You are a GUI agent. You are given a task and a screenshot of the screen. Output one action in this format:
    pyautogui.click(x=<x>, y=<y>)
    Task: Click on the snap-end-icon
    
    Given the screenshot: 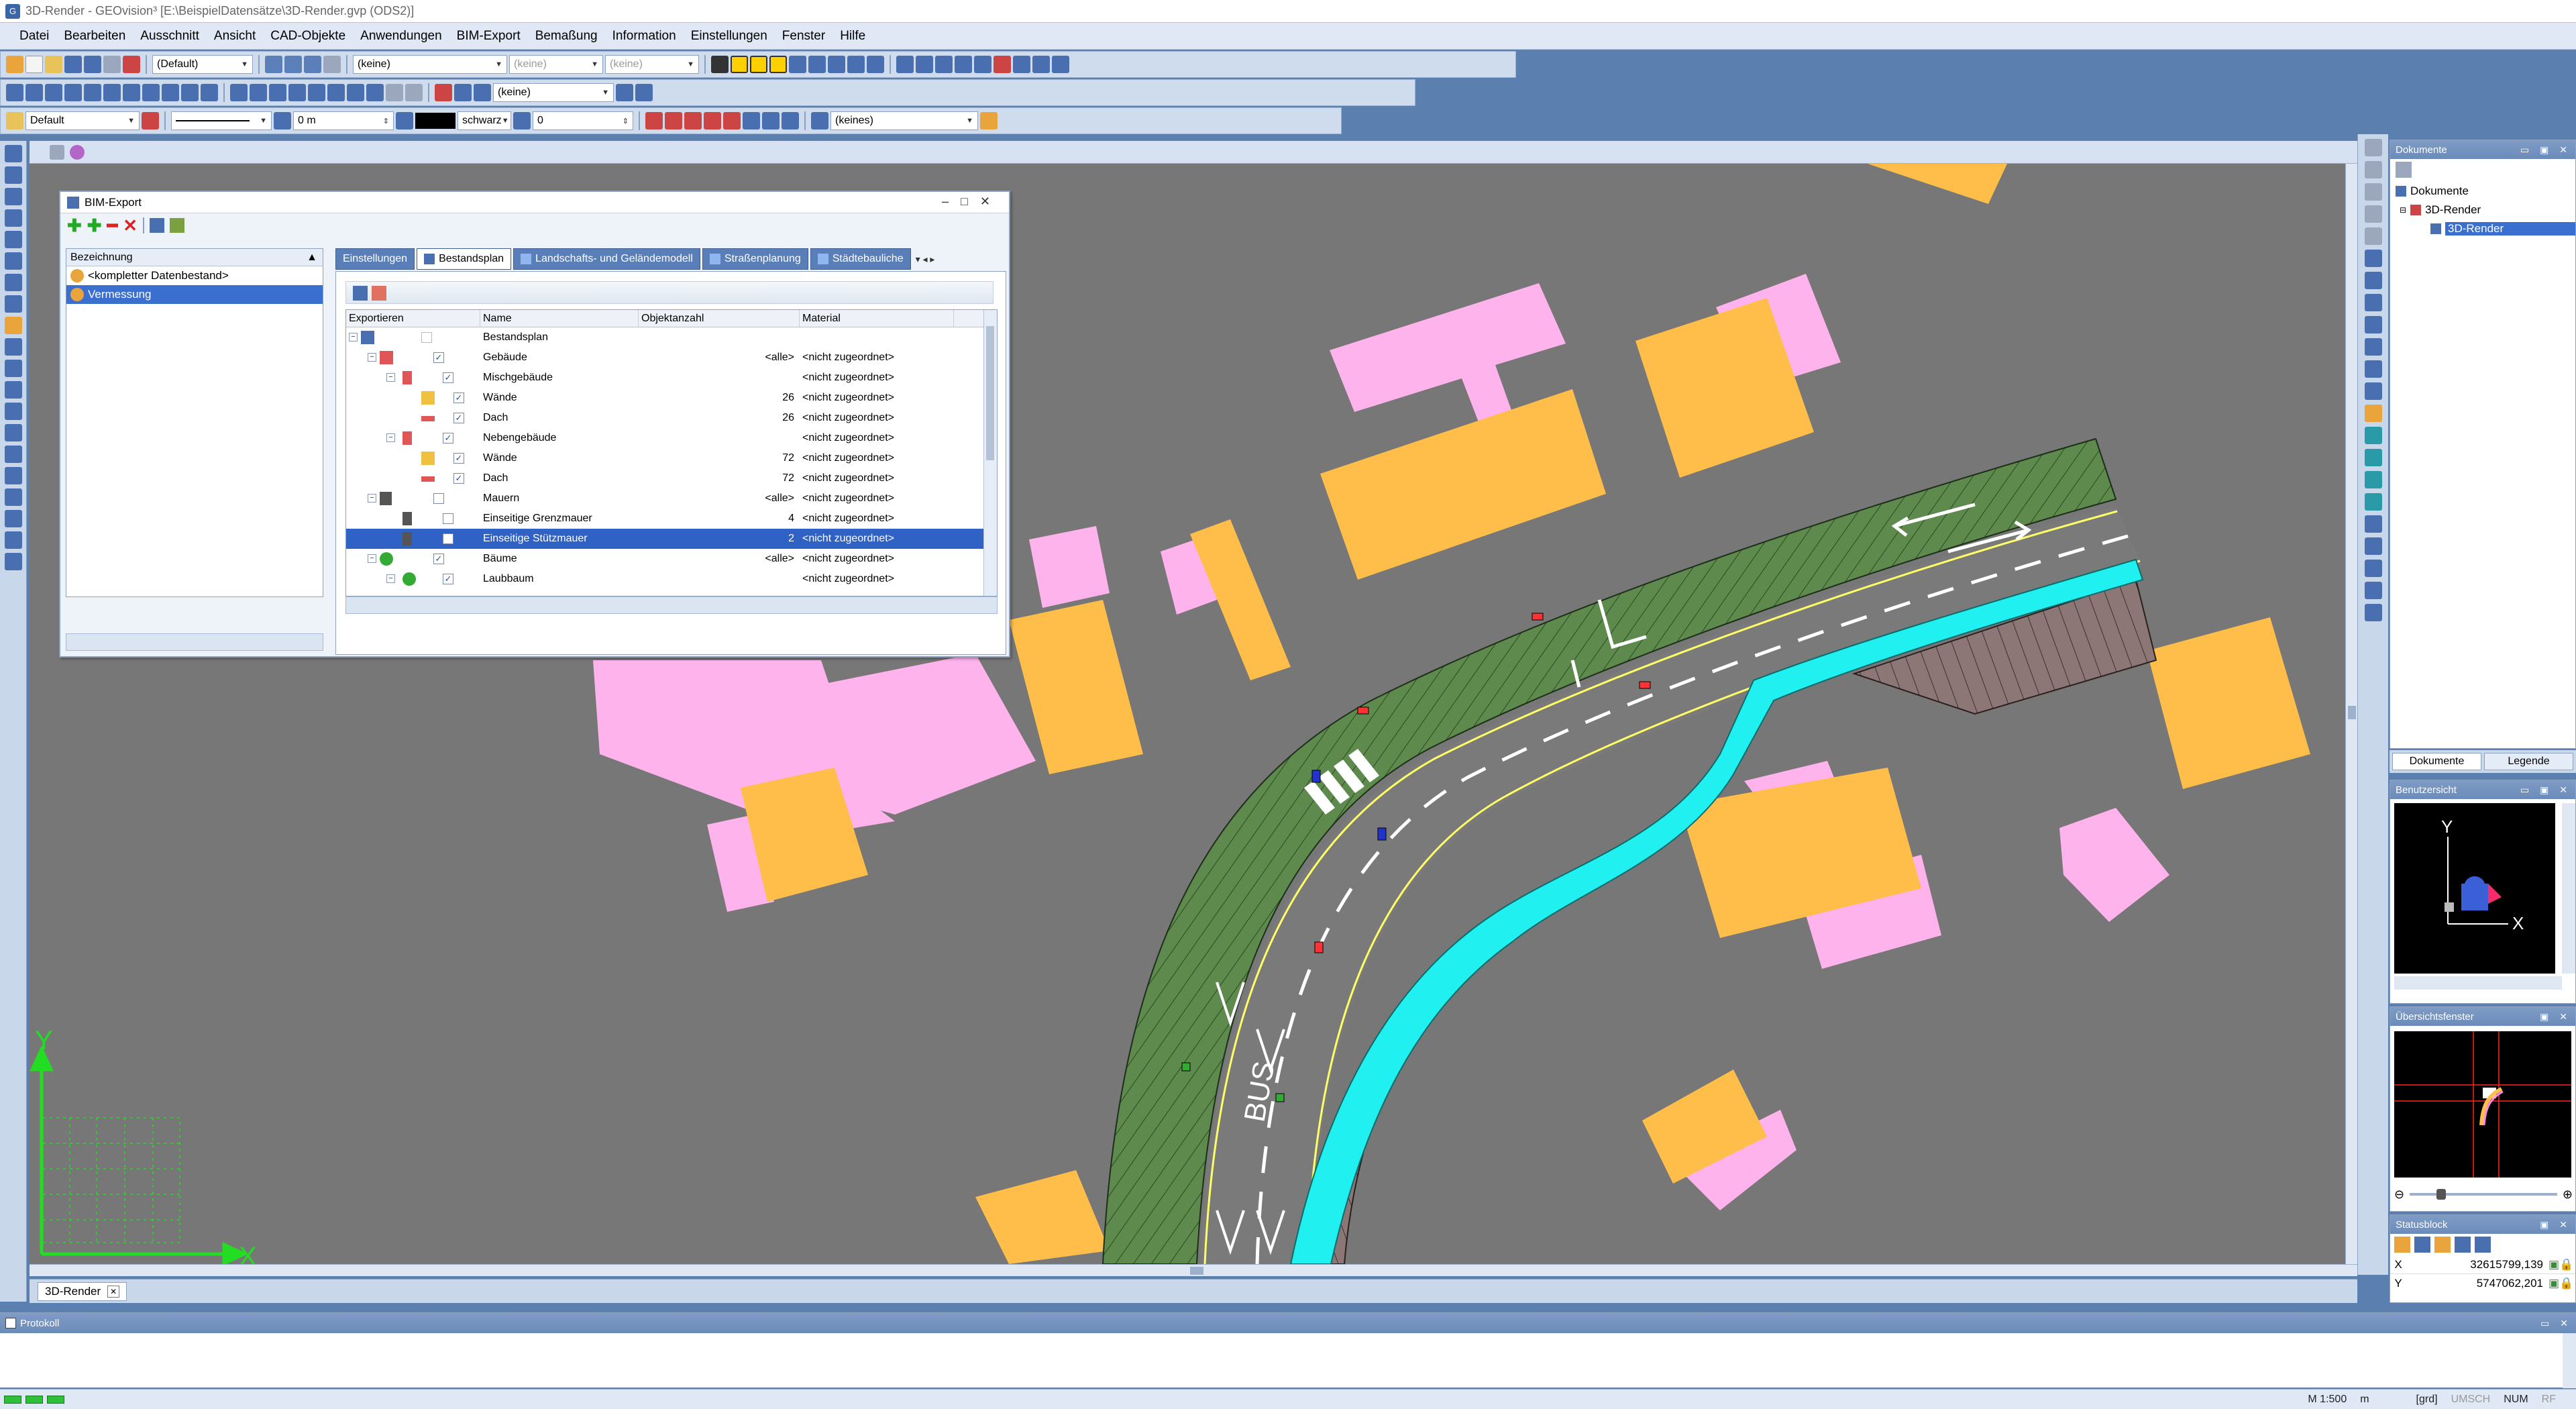 What is the action you would take?
    pyautogui.click(x=758, y=64)
    